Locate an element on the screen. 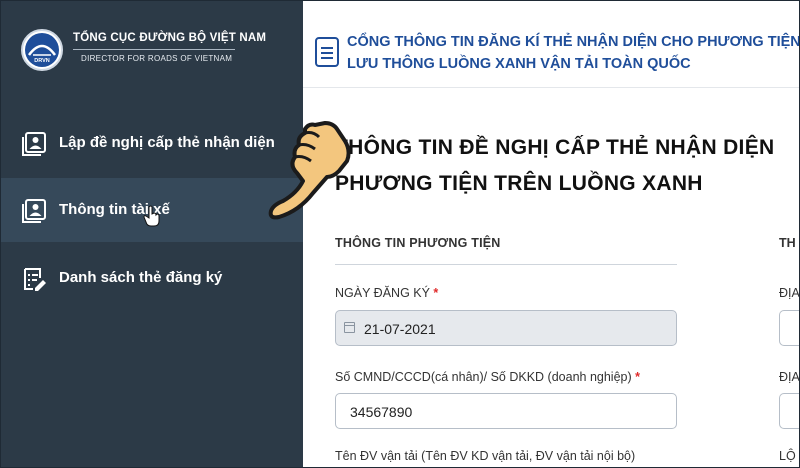 The image size is (800, 468). section-vehicle-info: THÔNG TIN PHƯƠNG TIỆN is located at coordinates (418, 243).